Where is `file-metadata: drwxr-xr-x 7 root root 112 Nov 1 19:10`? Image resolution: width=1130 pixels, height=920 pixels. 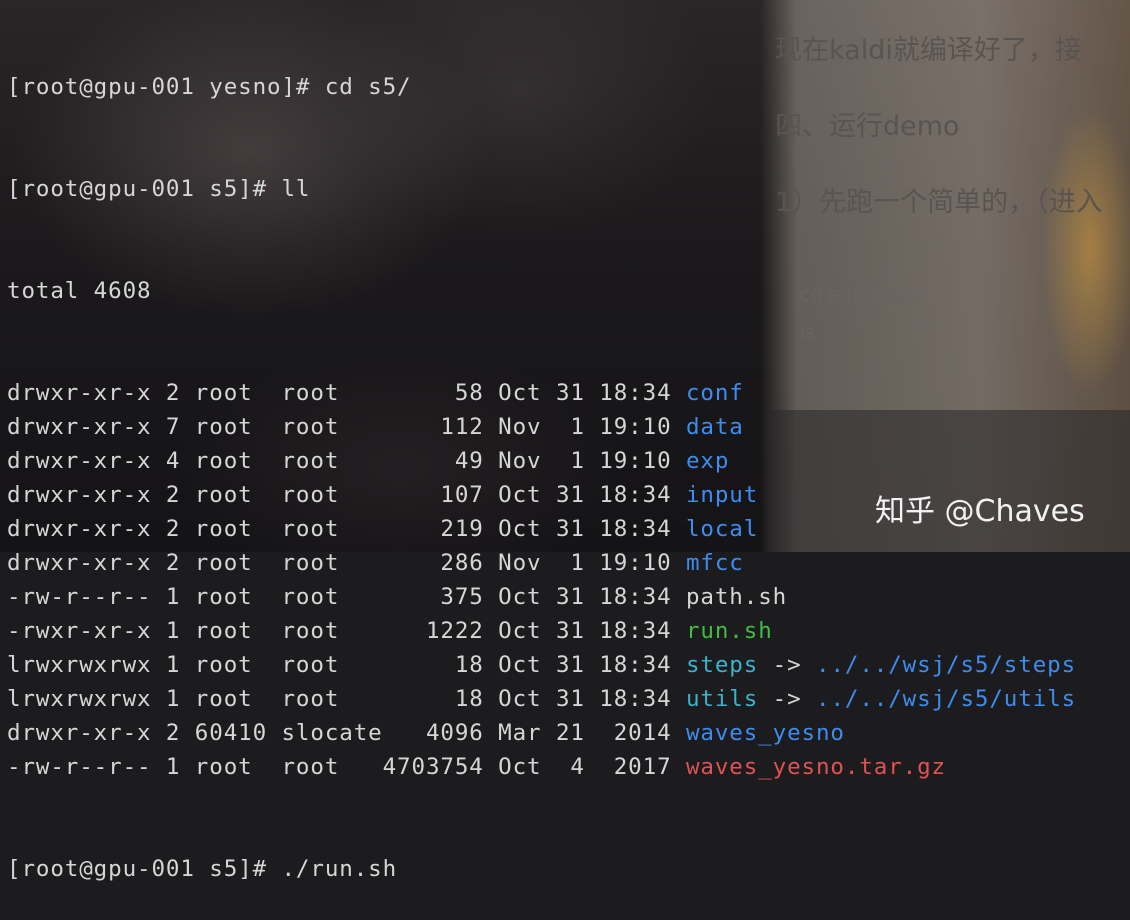
file-metadata: drwxr-xr-x 7 root root 112 Nov 1 19:10 is located at coordinates (346, 427).